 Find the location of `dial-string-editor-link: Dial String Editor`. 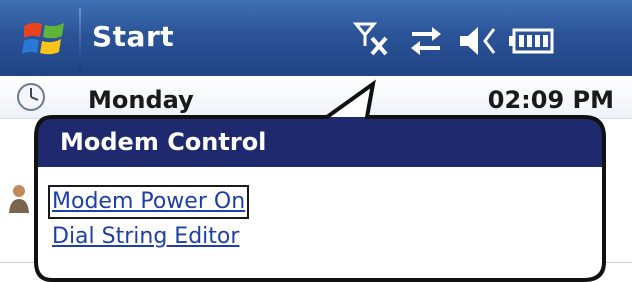

dial-string-editor-link: Dial String Editor is located at coordinates (145, 237).